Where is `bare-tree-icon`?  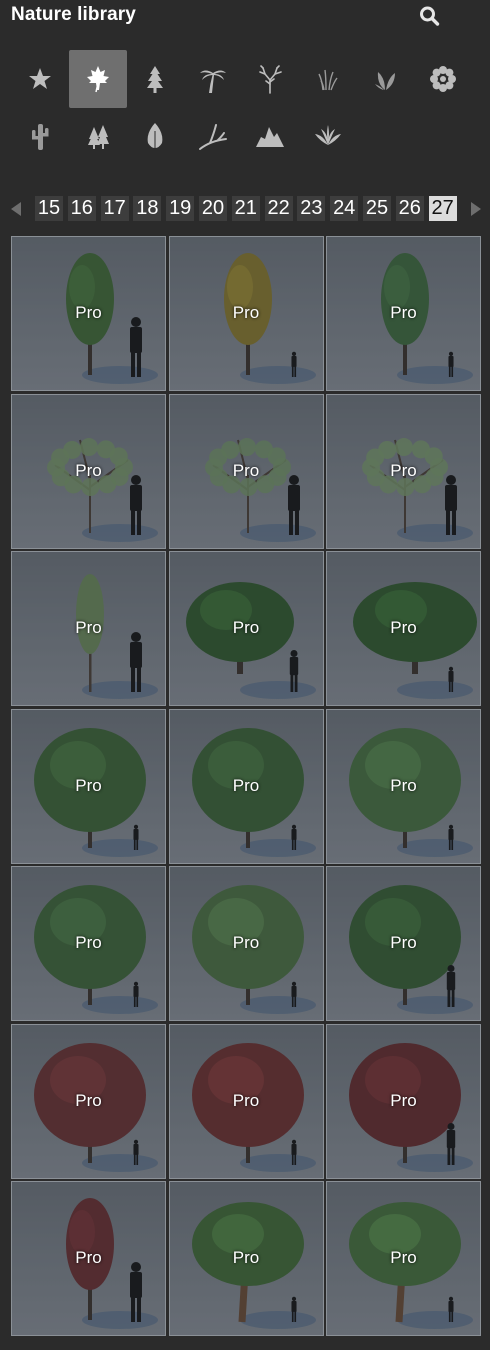 bare-tree-icon is located at coordinates (270, 79).